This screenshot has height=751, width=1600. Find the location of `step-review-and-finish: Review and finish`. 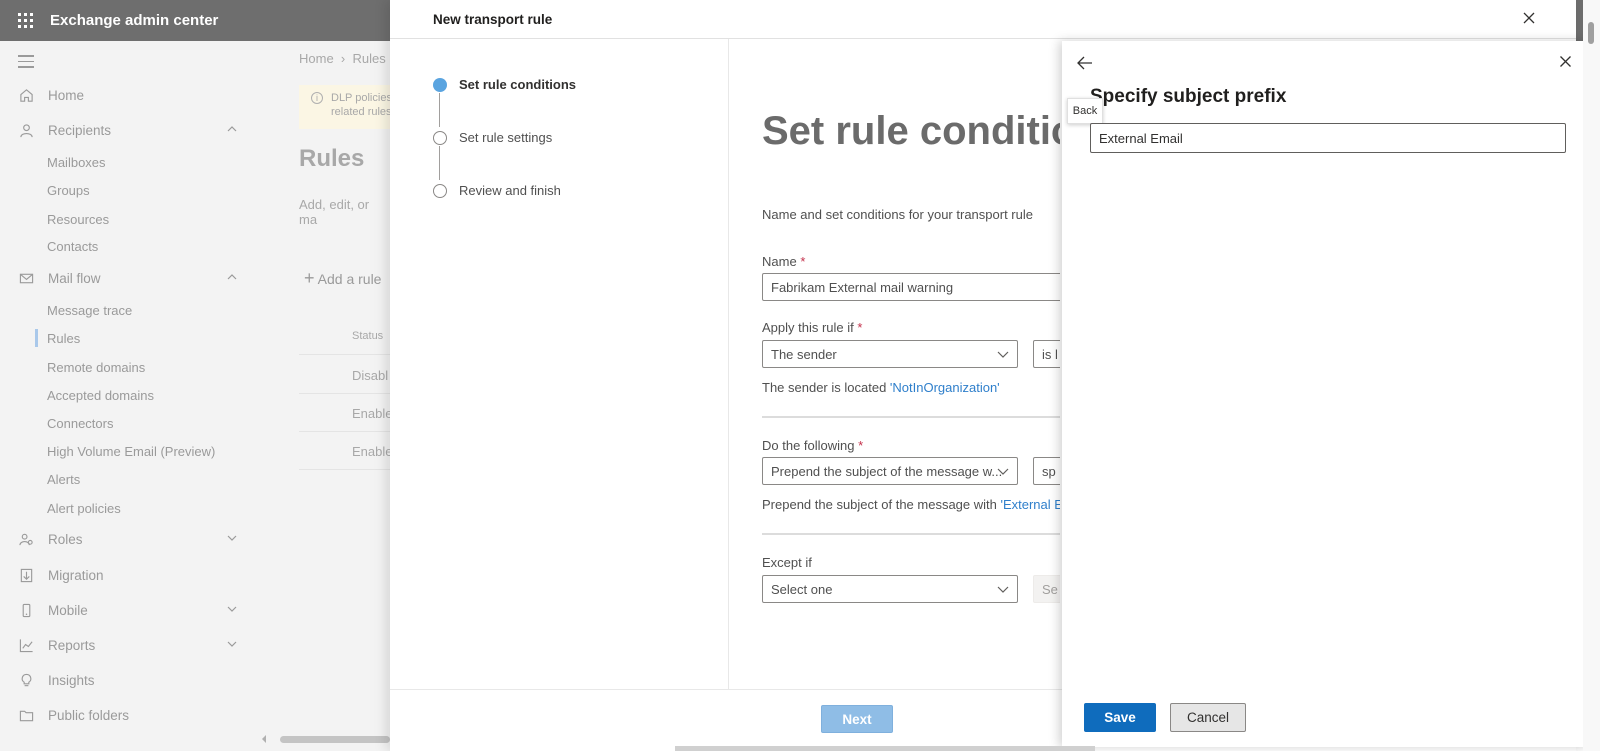

step-review-and-finish: Review and finish is located at coordinates (497, 190).